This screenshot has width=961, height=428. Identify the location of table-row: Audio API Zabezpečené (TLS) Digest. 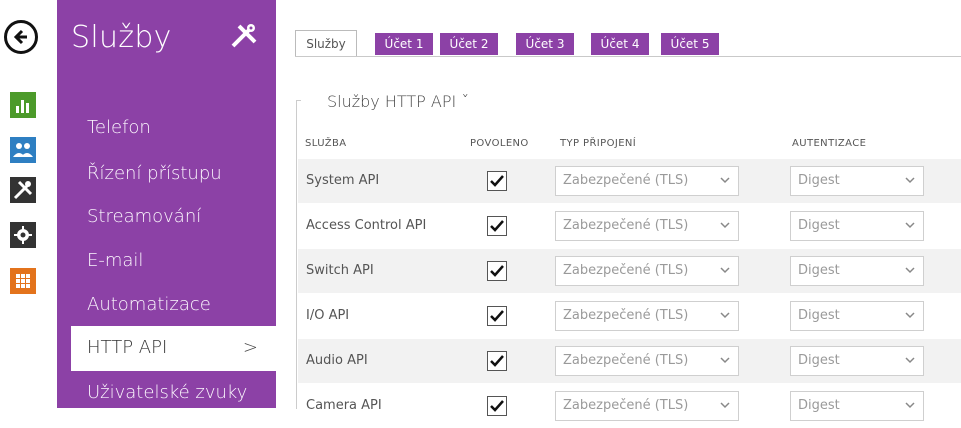
(629, 361).